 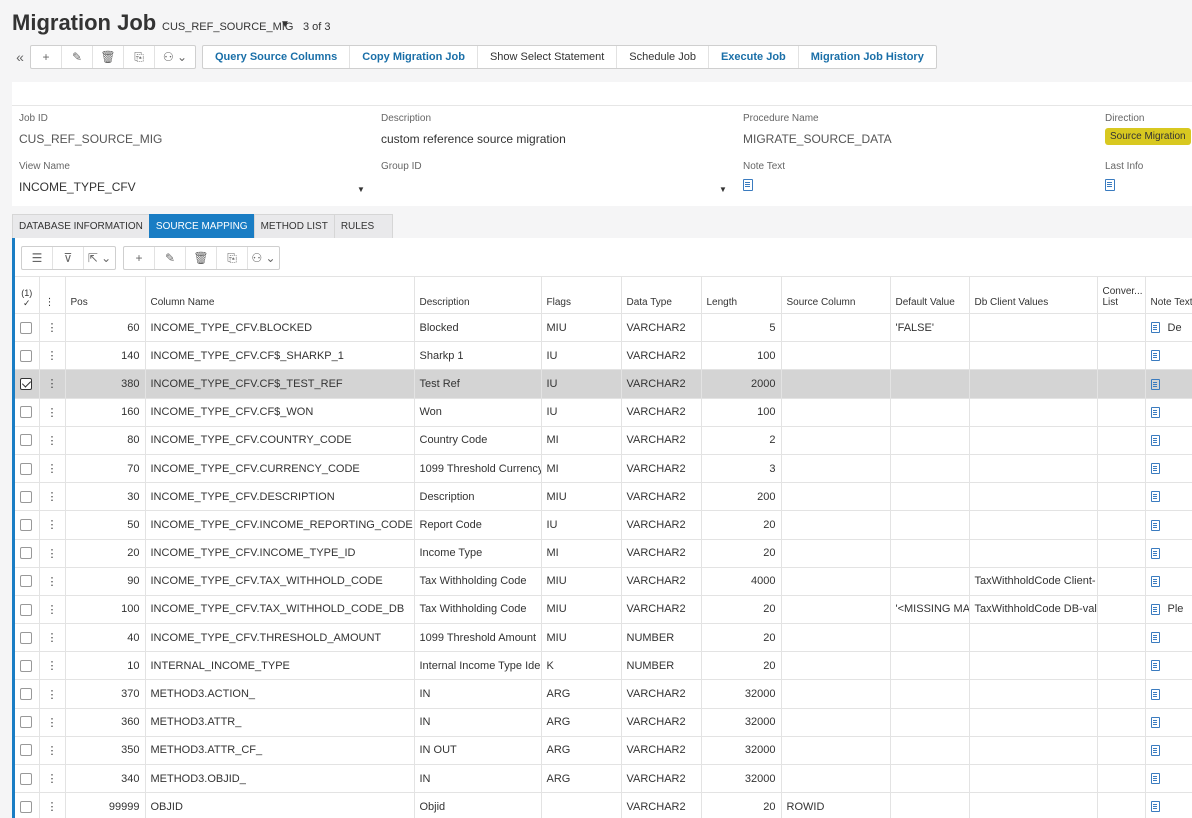 I want to click on col-note-text: Note Text, so click(x=1168, y=295).